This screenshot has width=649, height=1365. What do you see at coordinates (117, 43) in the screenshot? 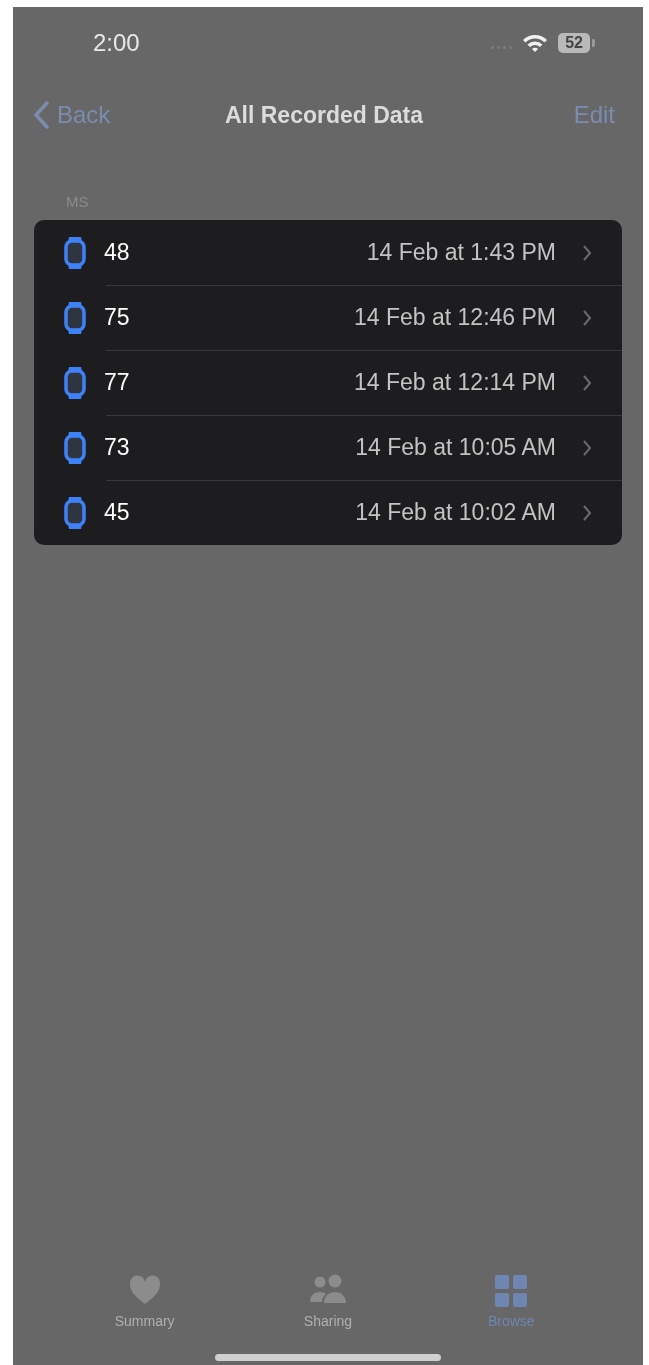
I see `status-time: 2:00` at bounding box center [117, 43].